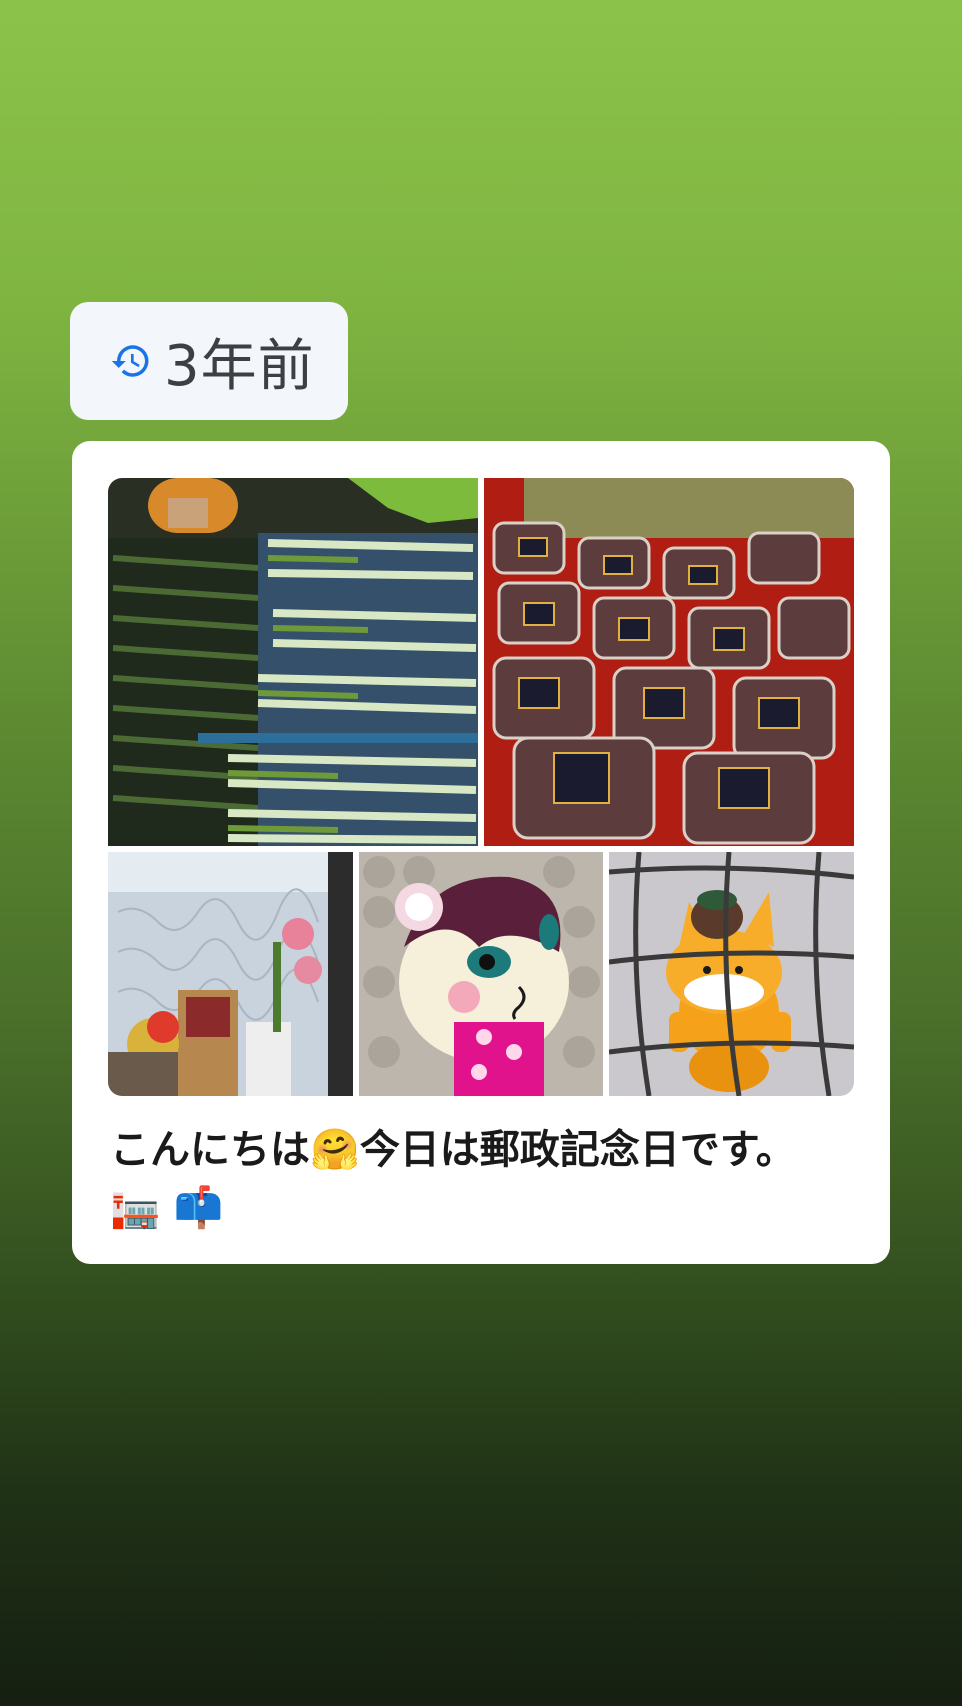 Image resolution: width=962 pixels, height=1706 pixels. What do you see at coordinates (230, 974) in the screenshot?
I see `photo-window-shrine` at bounding box center [230, 974].